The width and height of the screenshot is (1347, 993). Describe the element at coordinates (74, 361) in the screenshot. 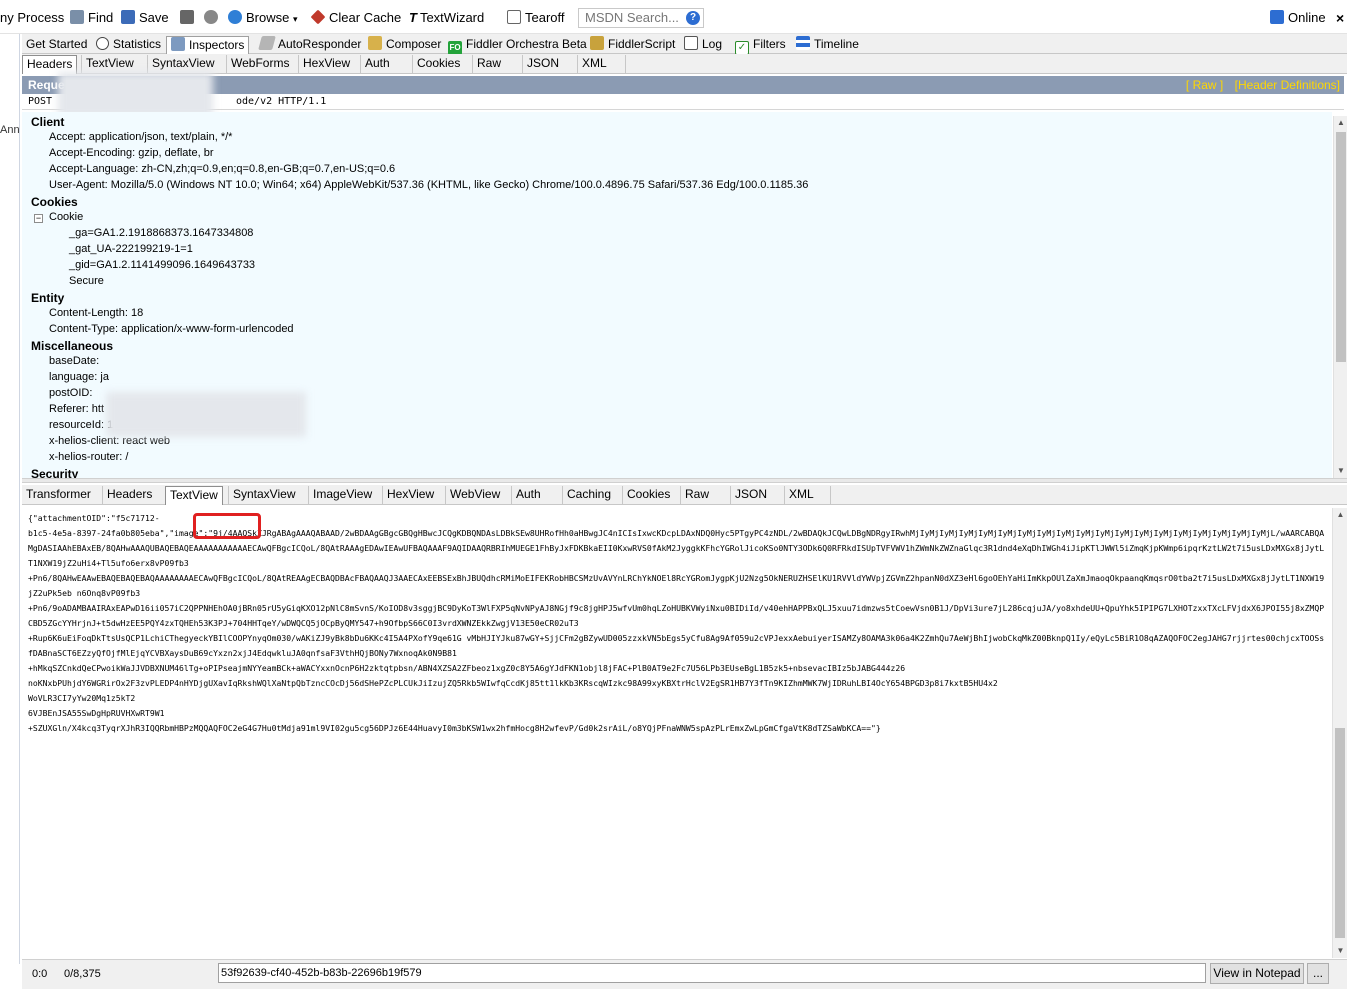

I see `header-basedate: baseDate:` at that location.